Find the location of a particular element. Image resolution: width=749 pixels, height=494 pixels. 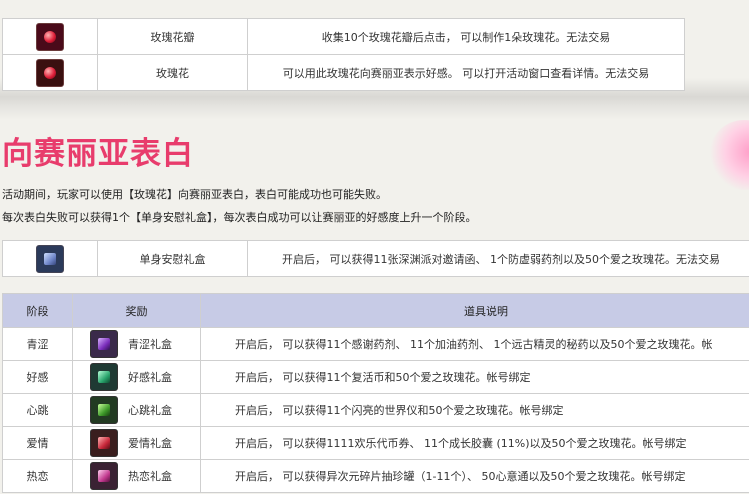

table-row: 好感 好感礼盒 开启后， 可以获得11个复活币和50个爱之玫瑰花。帐号绑定 is located at coordinates (375, 377).